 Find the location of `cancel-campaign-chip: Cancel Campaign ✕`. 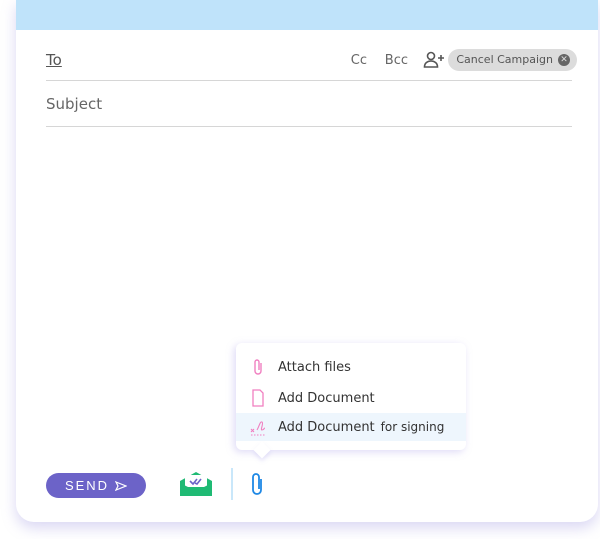

cancel-campaign-chip: Cancel Campaign ✕ is located at coordinates (512, 60).